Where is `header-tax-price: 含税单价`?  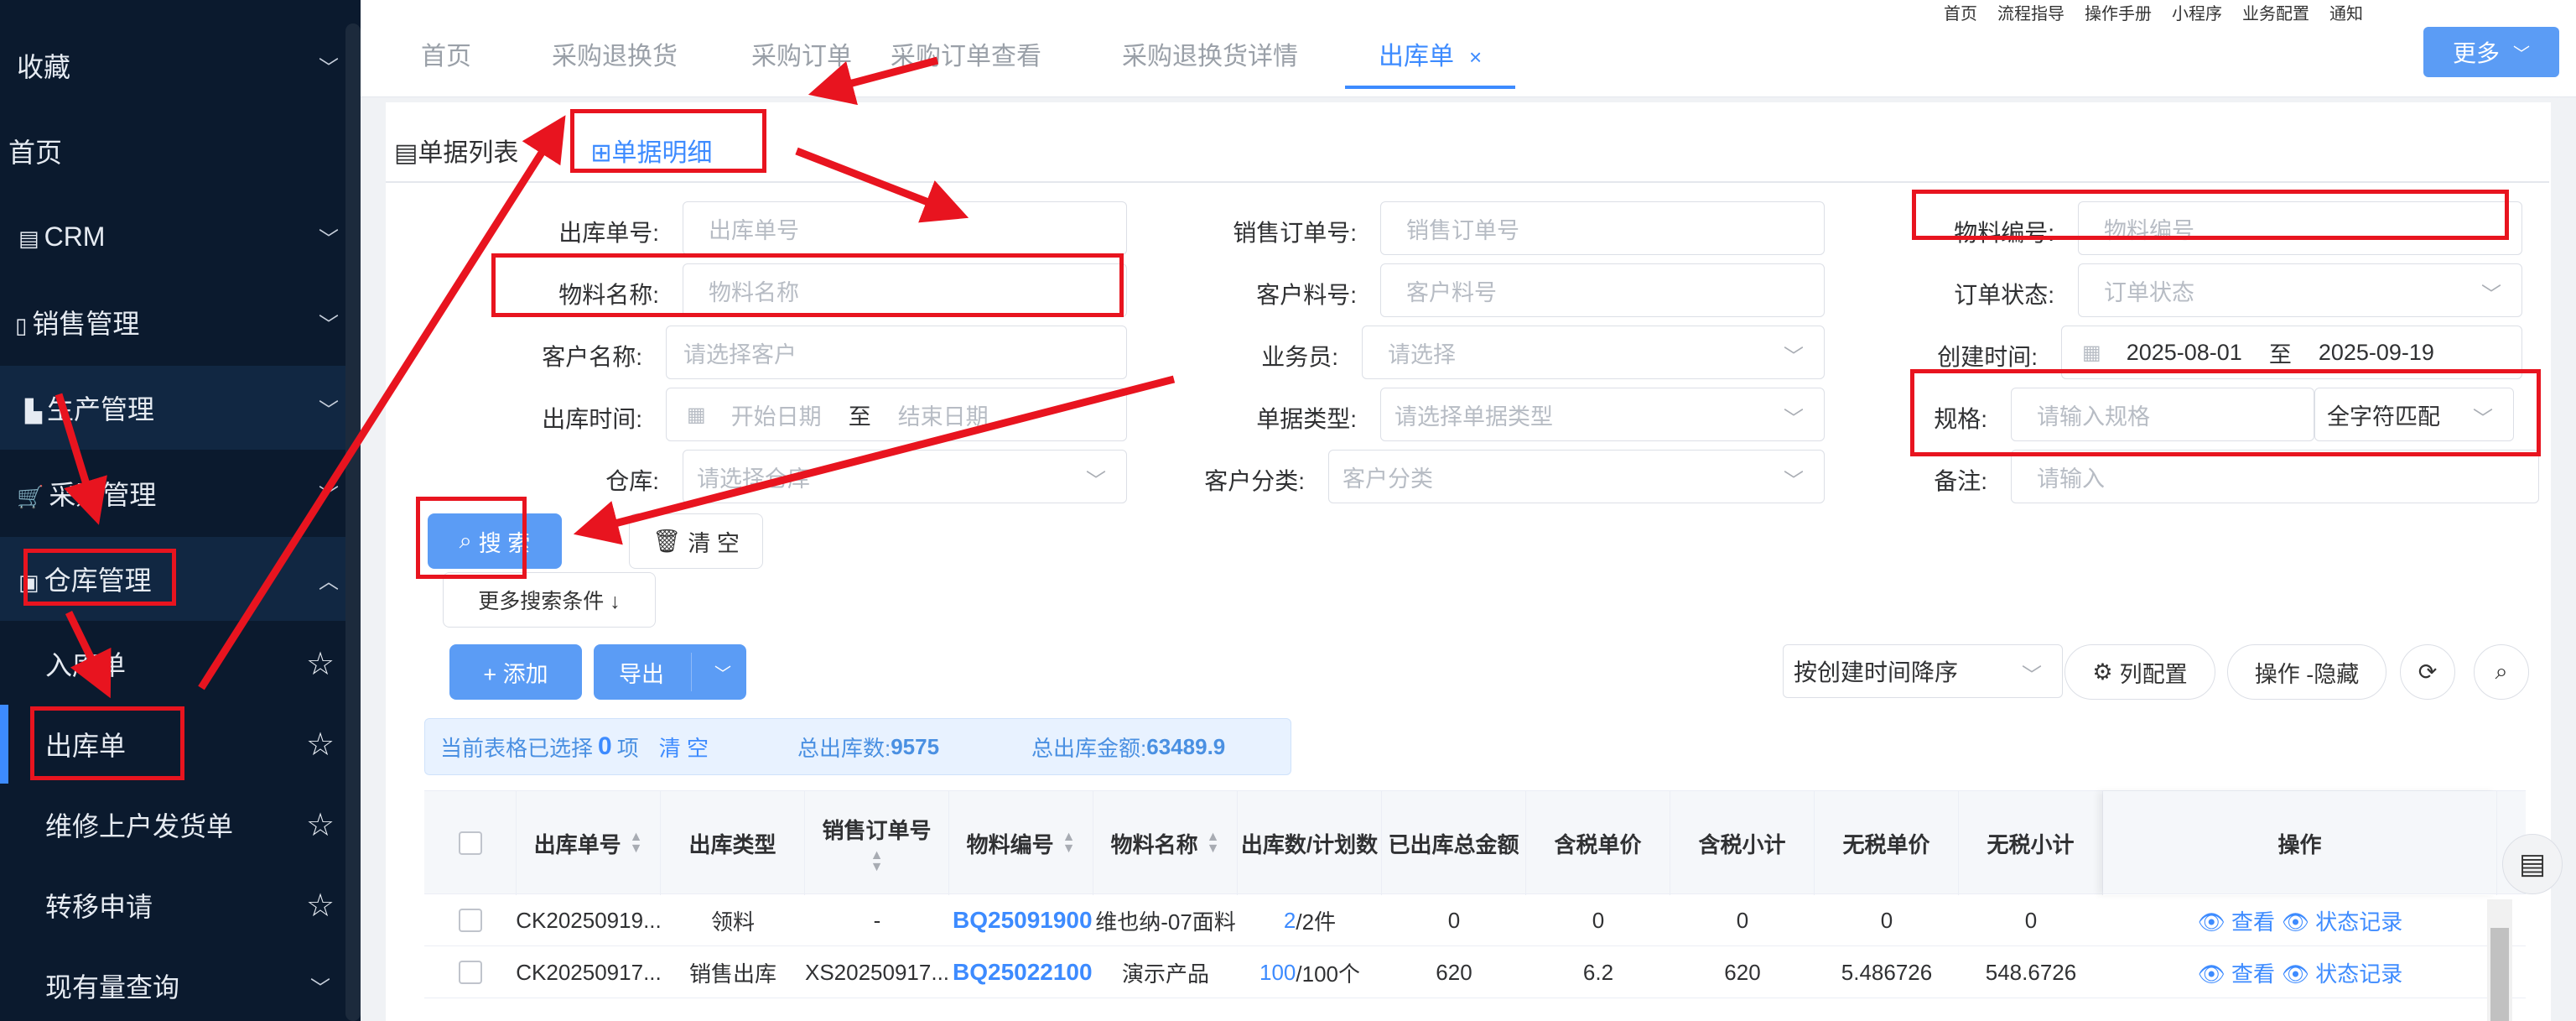
header-tax-price: 含税单价 is located at coordinates (1598, 843).